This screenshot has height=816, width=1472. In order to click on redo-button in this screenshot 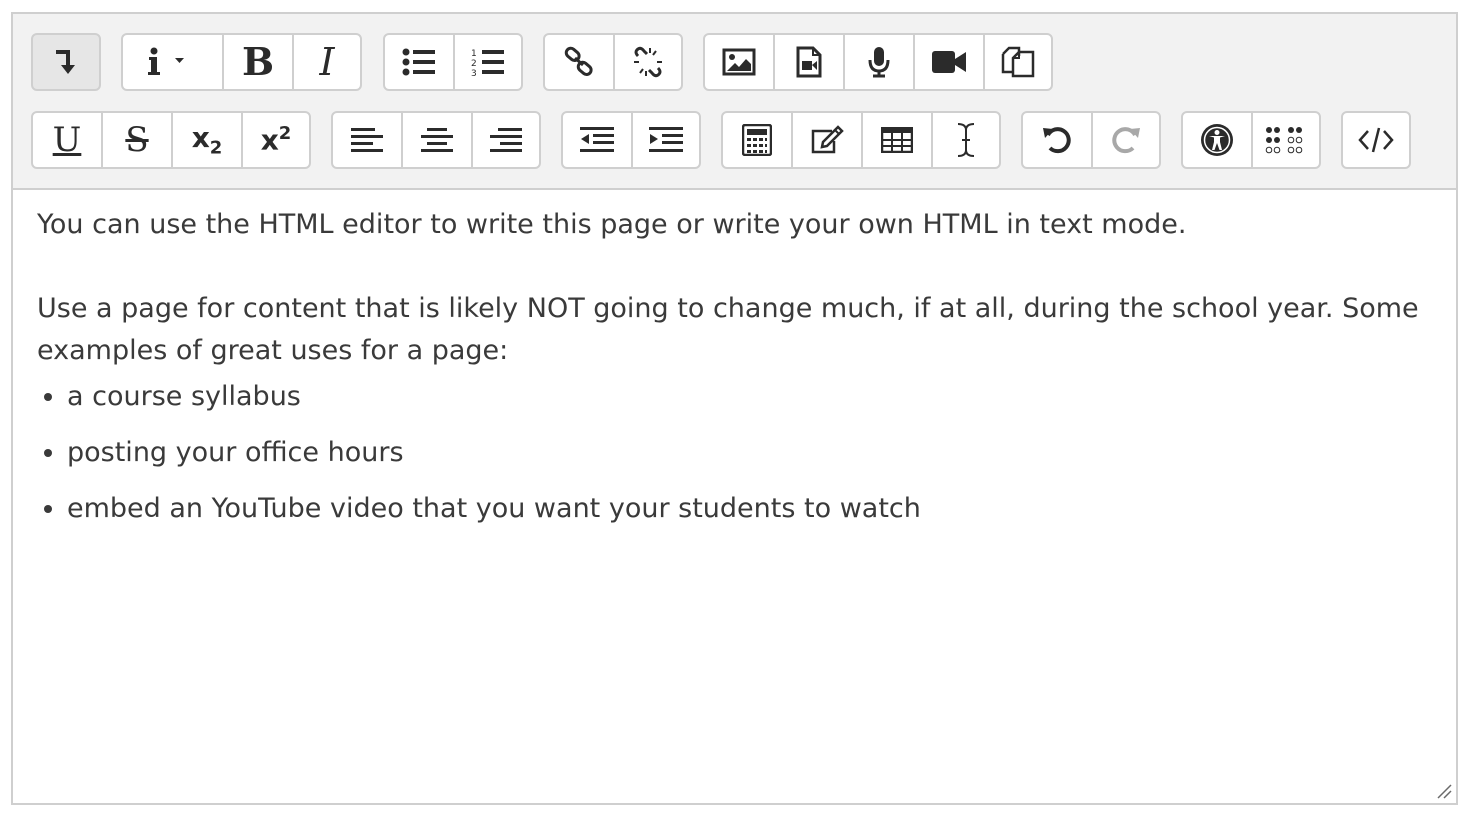, I will do `click(1126, 140)`.